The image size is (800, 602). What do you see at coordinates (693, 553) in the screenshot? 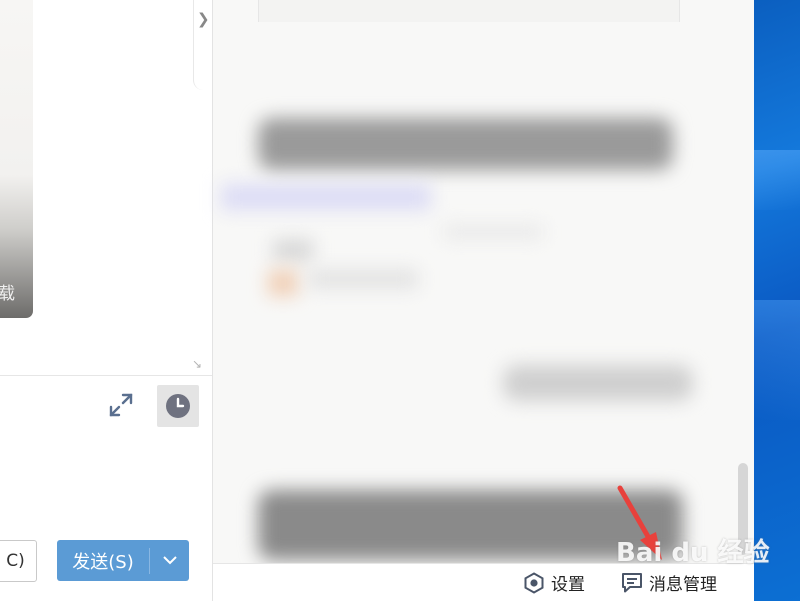
I see `baidu-watermark: Bai du 经验` at bounding box center [693, 553].